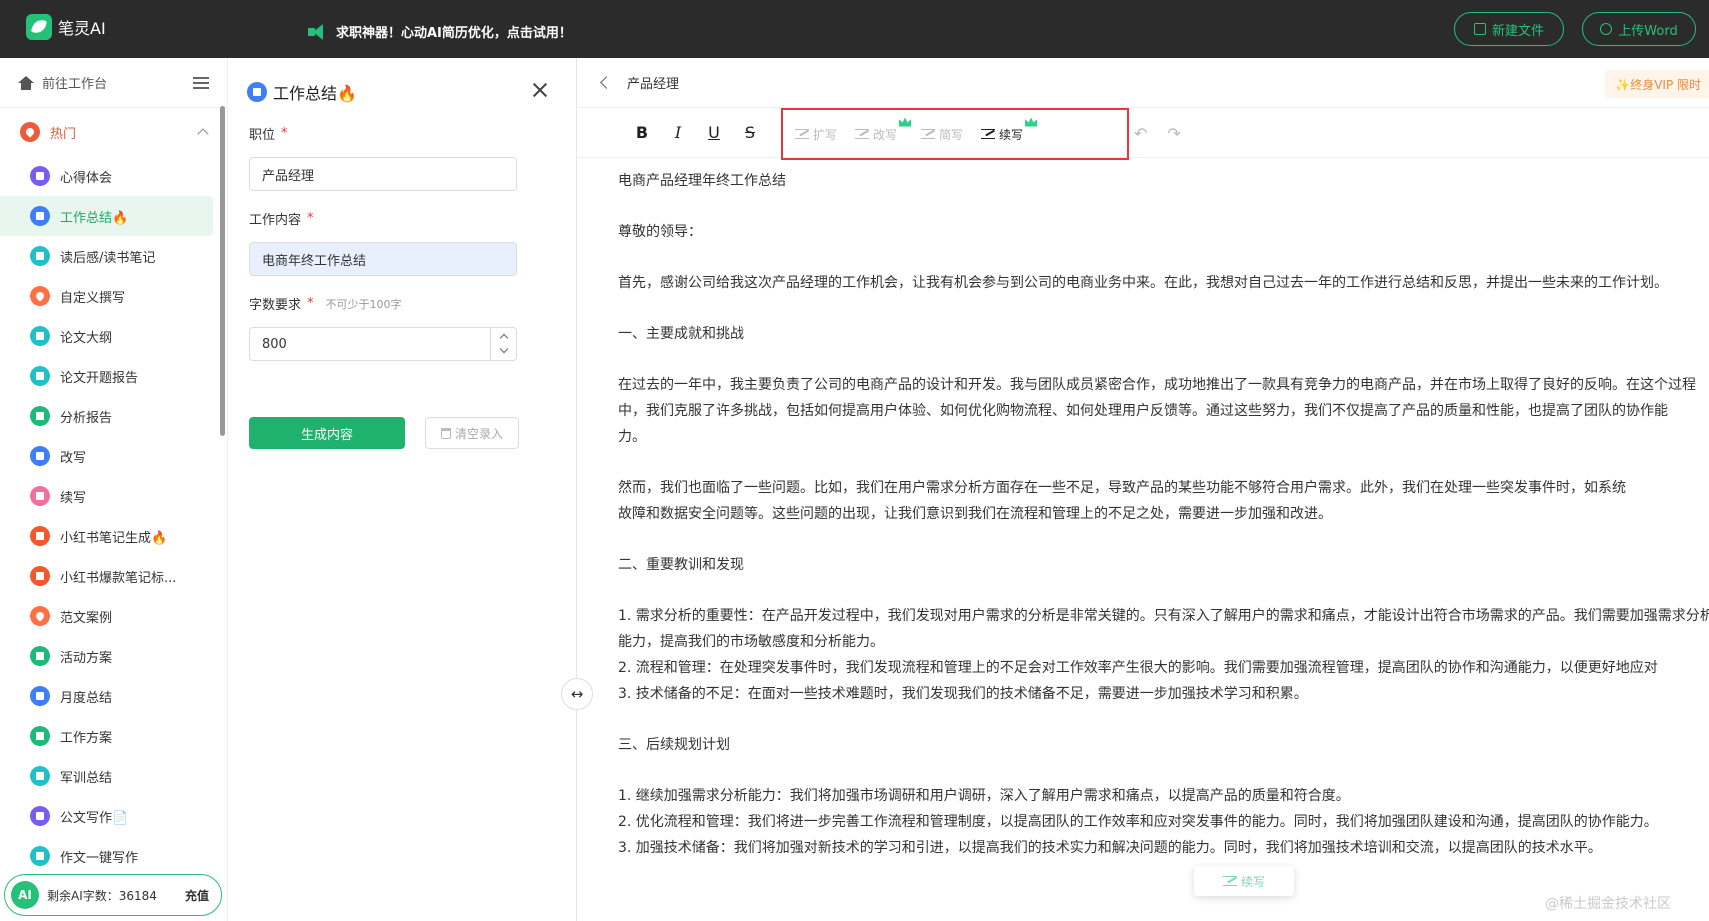 The width and height of the screenshot is (1709, 921). What do you see at coordinates (26, 82) in the screenshot?
I see `home-icon` at bounding box center [26, 82].